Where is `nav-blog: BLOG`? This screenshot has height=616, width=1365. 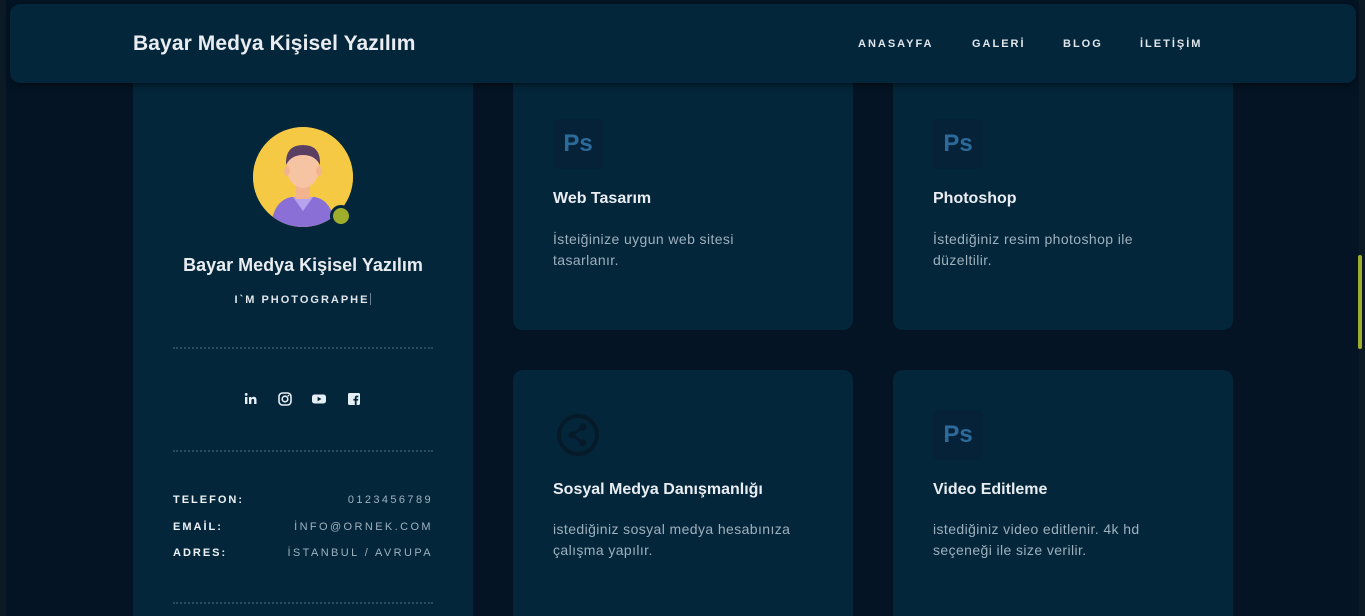
nav-blog: BLOG is located at coordinates (1083, 44).